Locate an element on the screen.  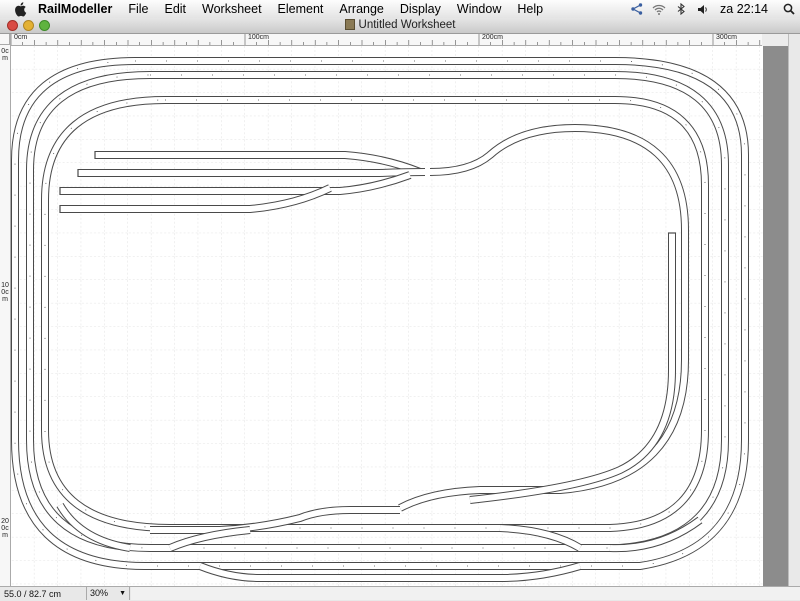
horizontal-ruler-ticks is located at coordinates (385, 39).